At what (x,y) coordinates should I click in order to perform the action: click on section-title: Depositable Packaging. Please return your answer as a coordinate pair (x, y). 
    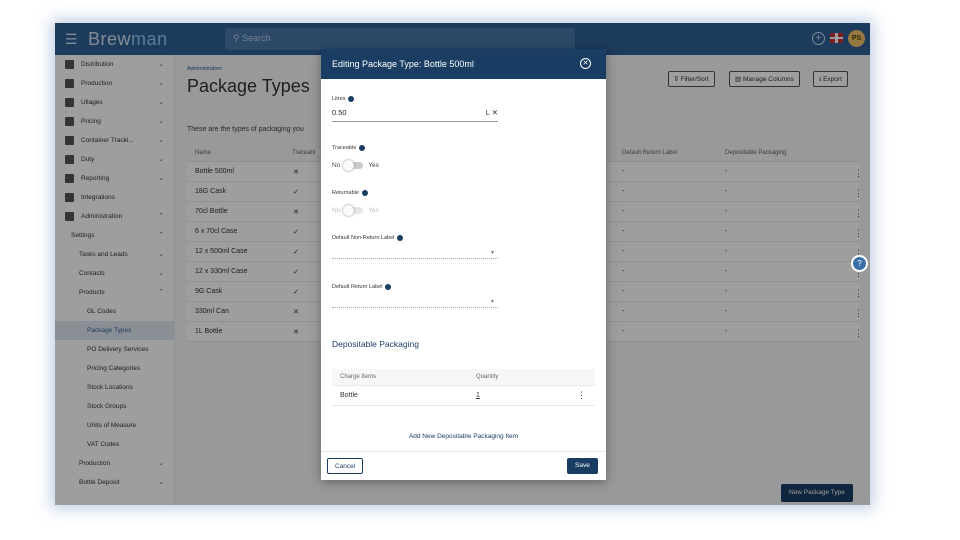
    Looking at the image, I should click on (375, 344).